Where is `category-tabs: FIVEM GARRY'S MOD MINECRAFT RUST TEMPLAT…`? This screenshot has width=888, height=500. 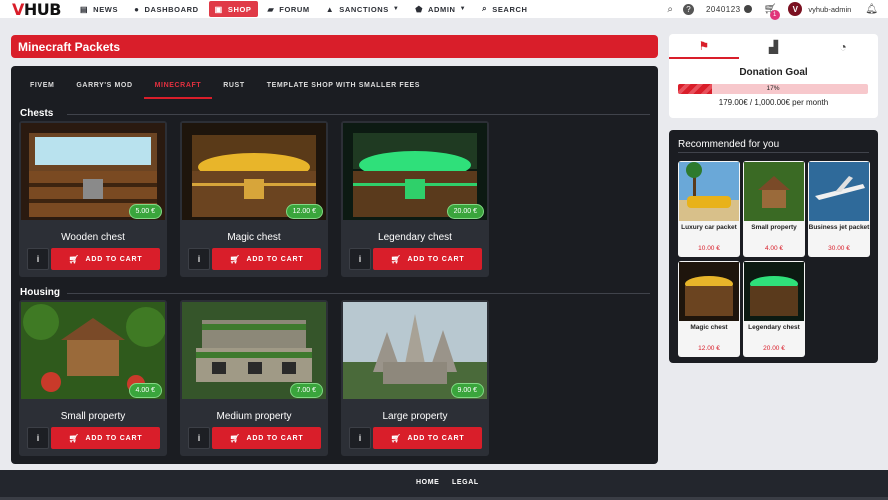
category-tabs: FIVEM GARRY'S MOD MINECRAFT RUST TEMPLAT… is located at coordinates (225, 87).